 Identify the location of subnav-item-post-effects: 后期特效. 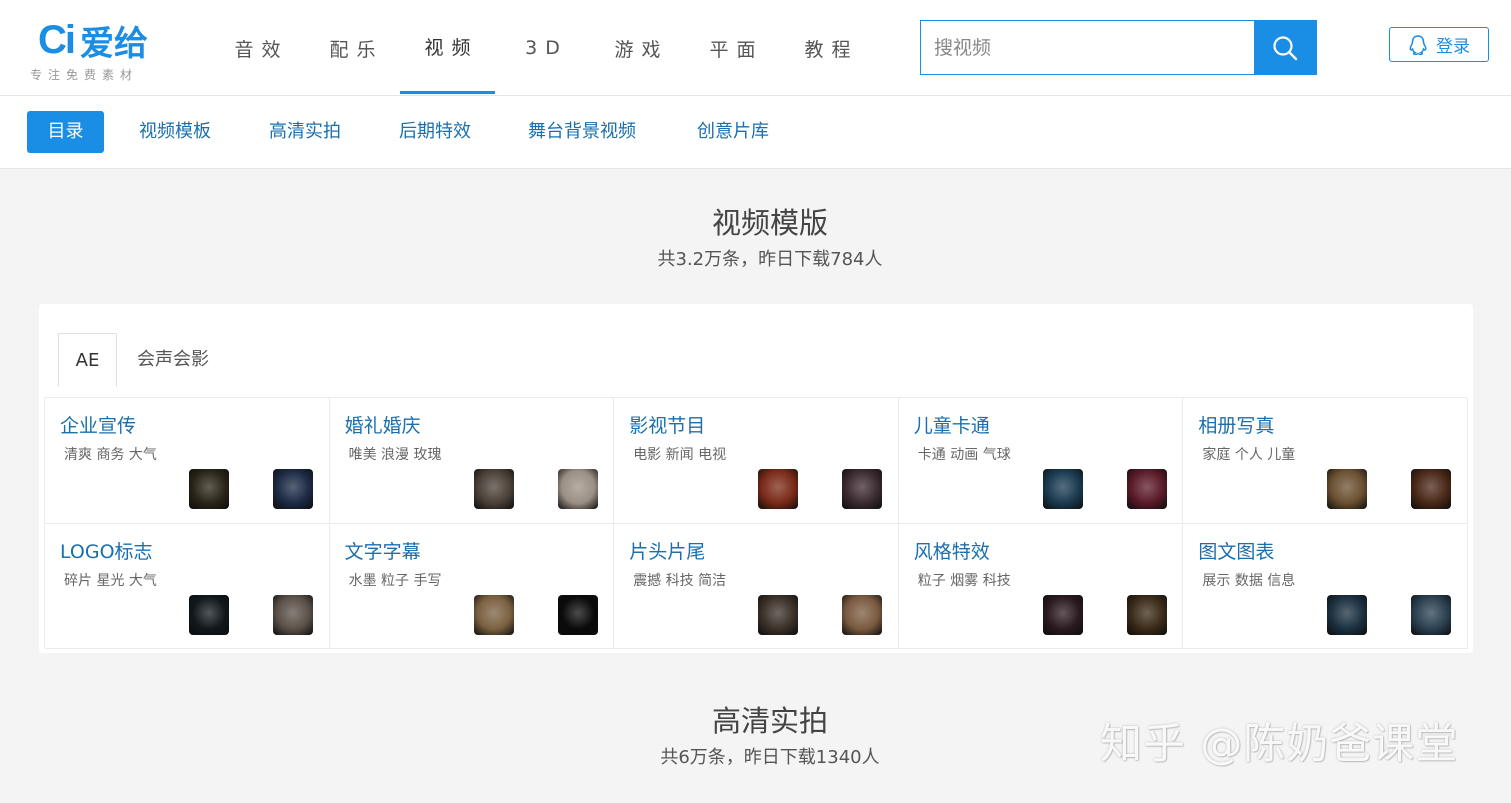
(435, 132).